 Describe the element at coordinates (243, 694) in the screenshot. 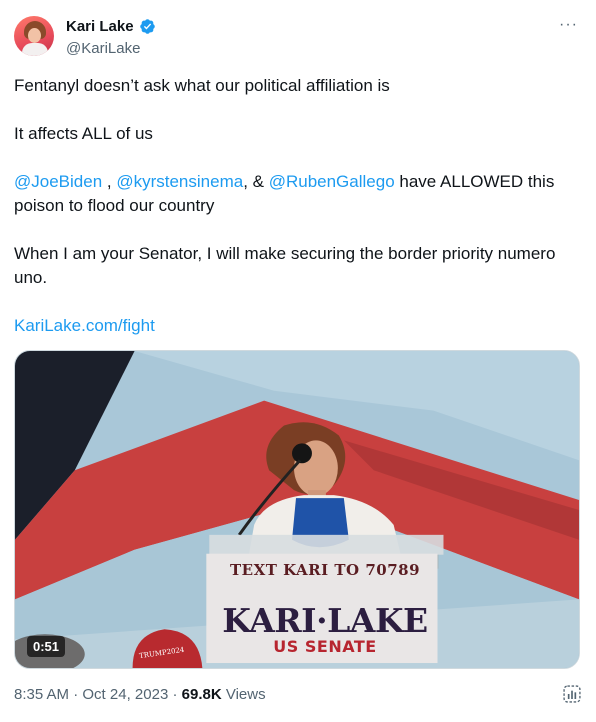

I see `views-label: Views` at that location.